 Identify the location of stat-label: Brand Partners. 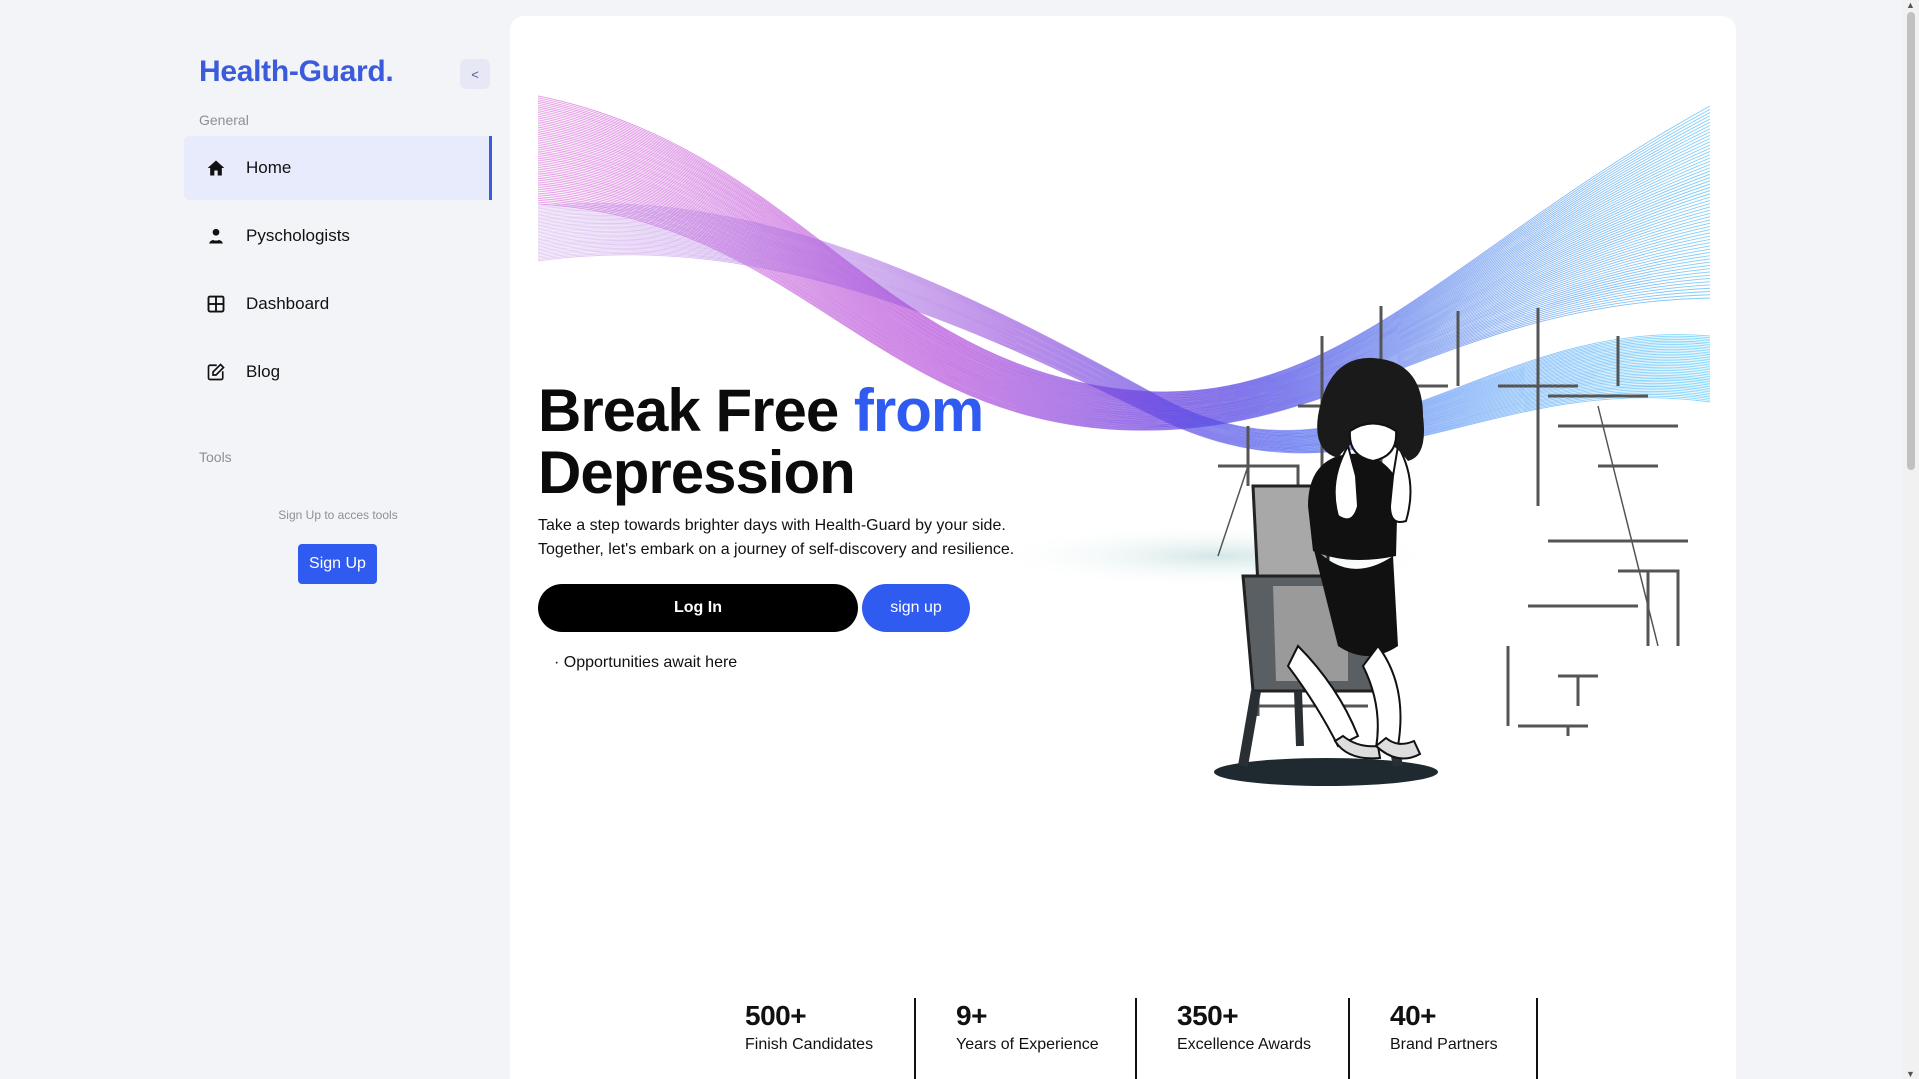
(1444, 1044).